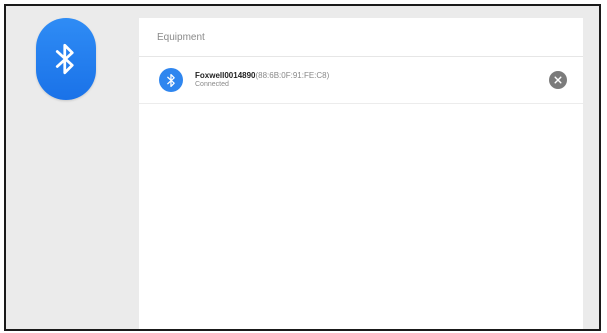  Describe the element at coordinates (212, 85) in the screenshot. I see `device-status: Connected` at that location.